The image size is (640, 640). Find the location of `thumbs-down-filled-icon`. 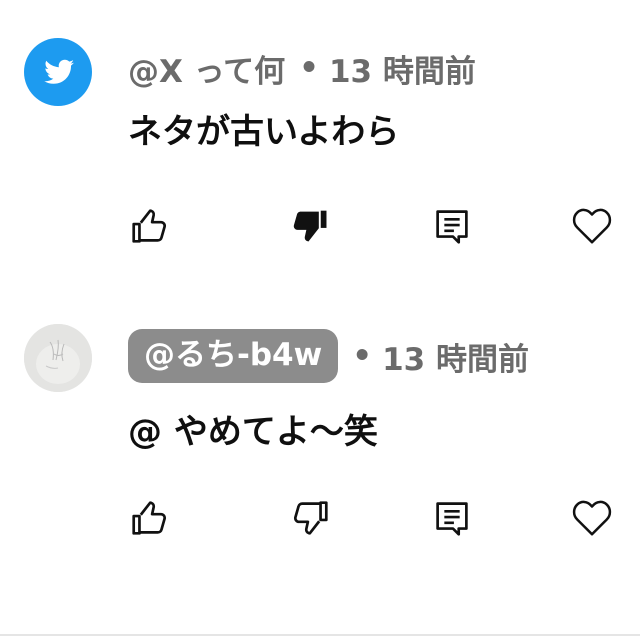

thumbs-down-filled-icon is located at coordinates (310, 226).